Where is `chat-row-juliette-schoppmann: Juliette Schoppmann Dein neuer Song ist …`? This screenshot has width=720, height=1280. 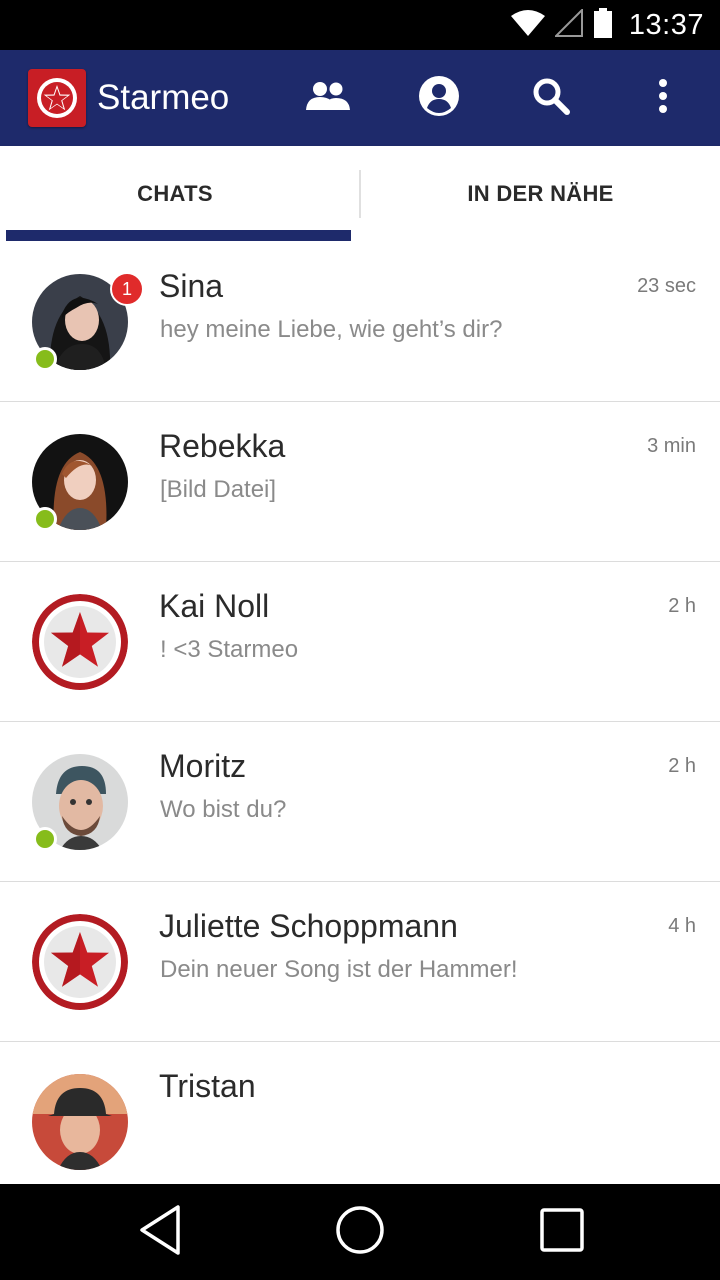
chat-row-juliette-schoppmann: Juliette Schoppmann Dein neuer Song ist … is located at coordinates (360, 962).